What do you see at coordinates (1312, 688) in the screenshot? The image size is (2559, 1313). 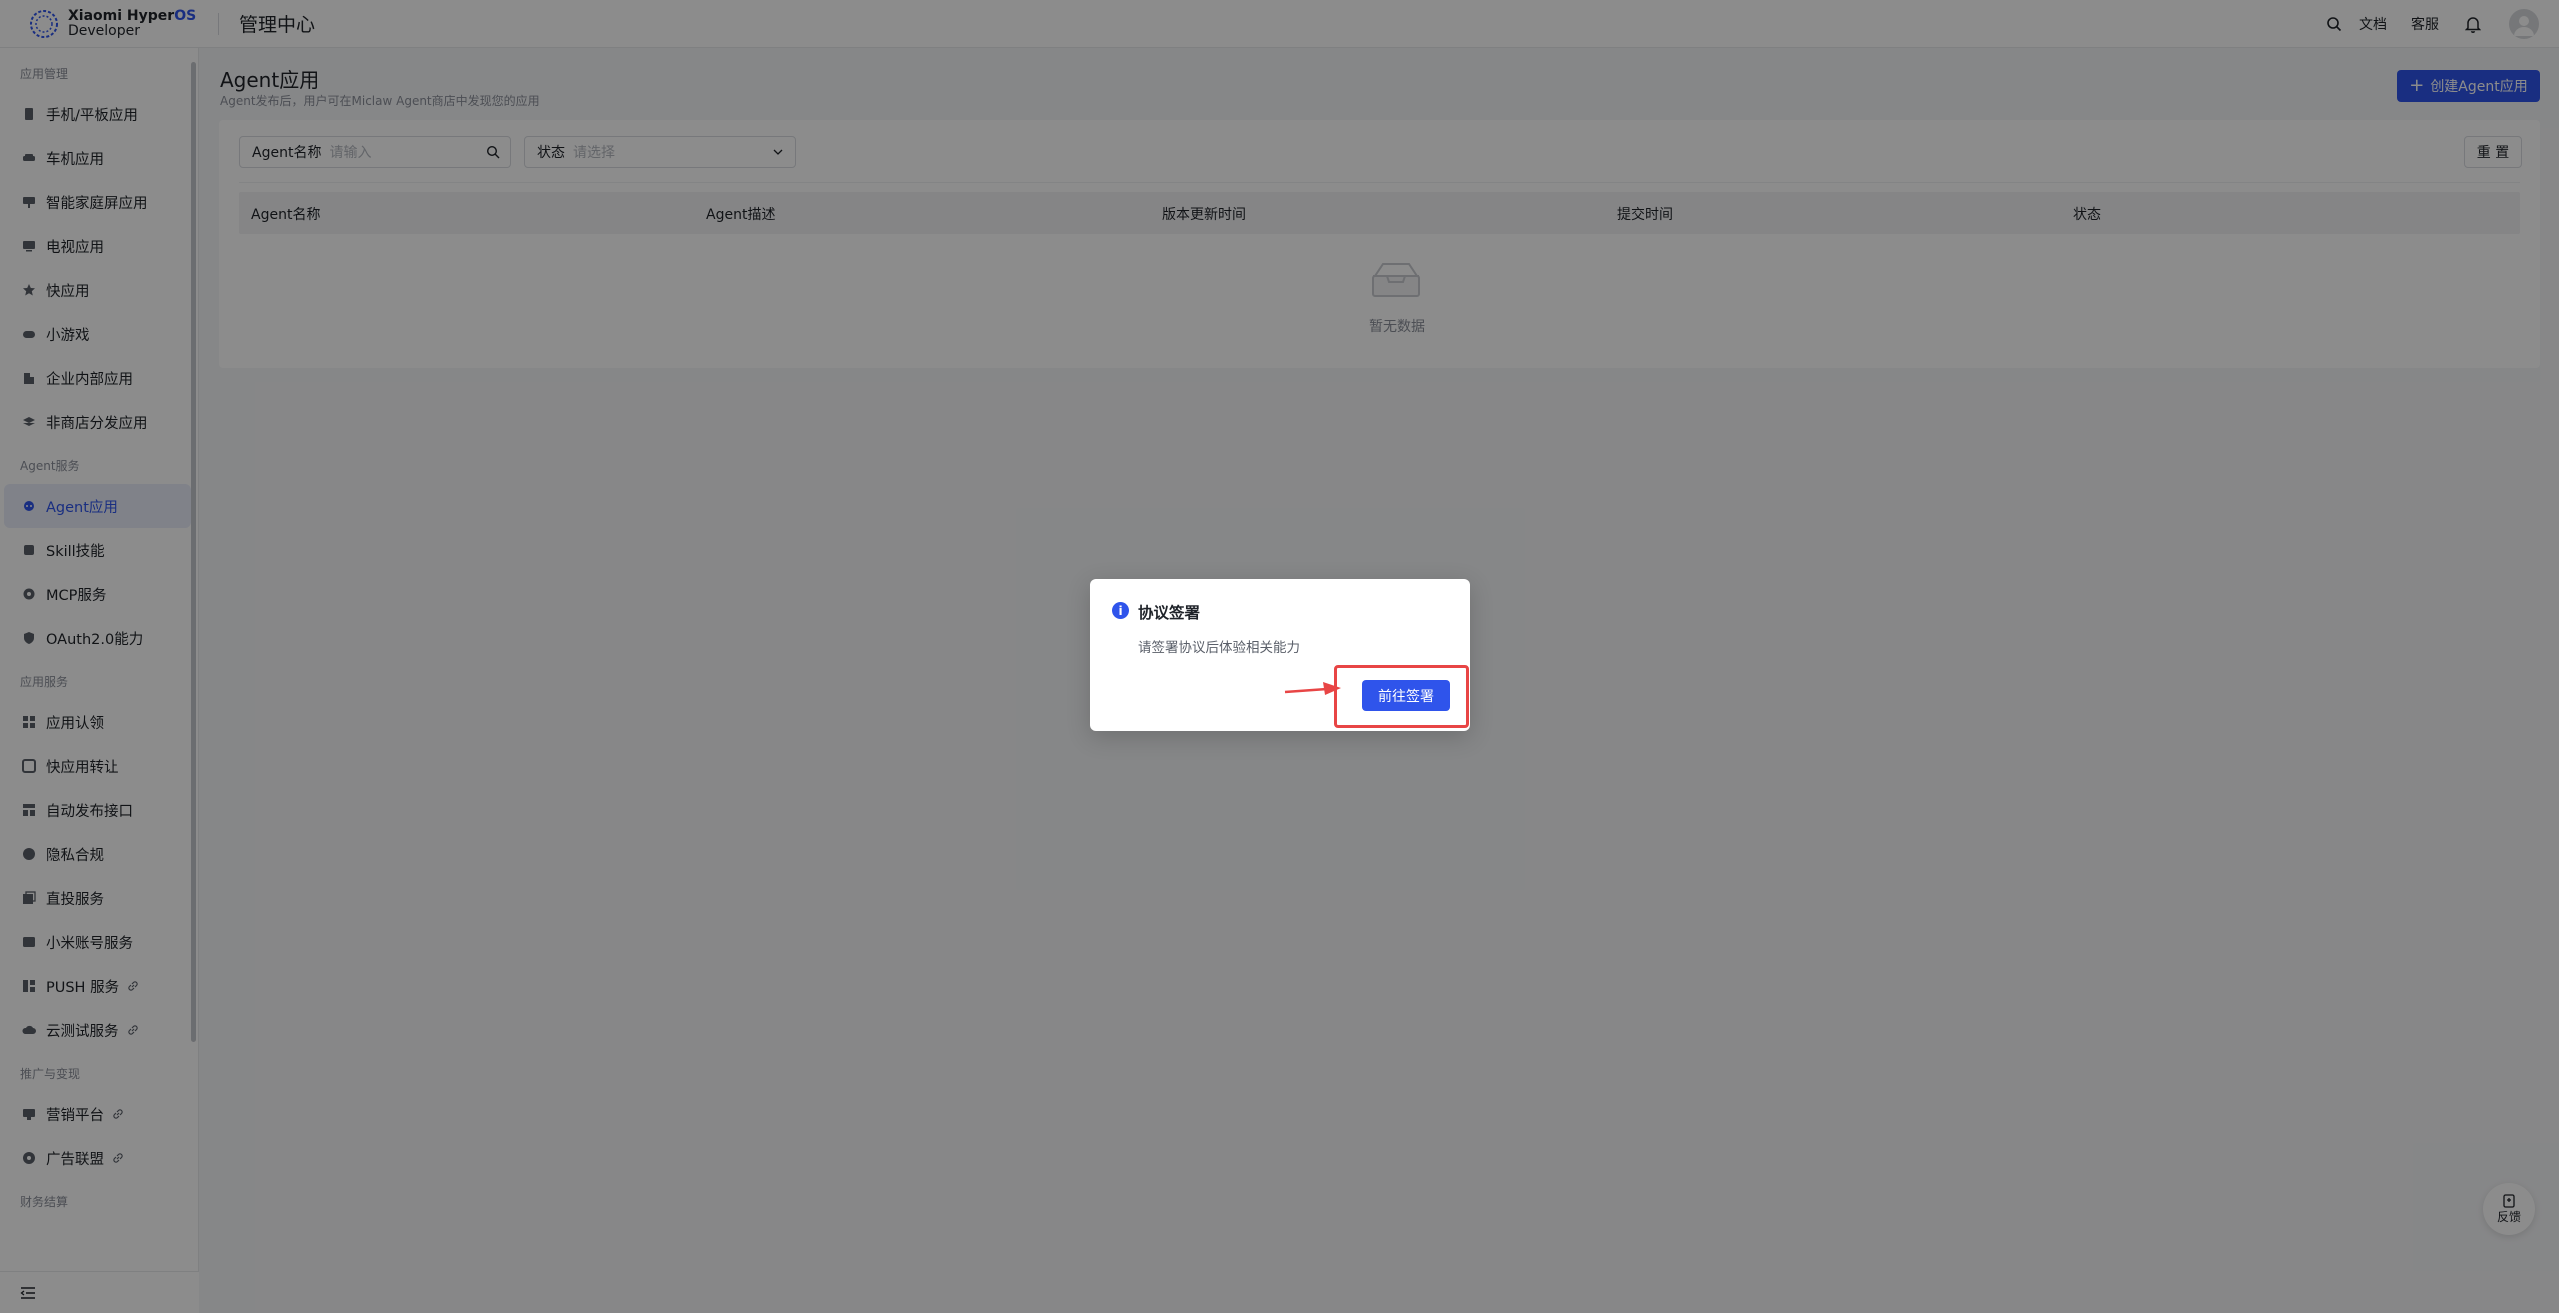 I see `annotation-arrow-icon` at bounding box center [1312, 688].